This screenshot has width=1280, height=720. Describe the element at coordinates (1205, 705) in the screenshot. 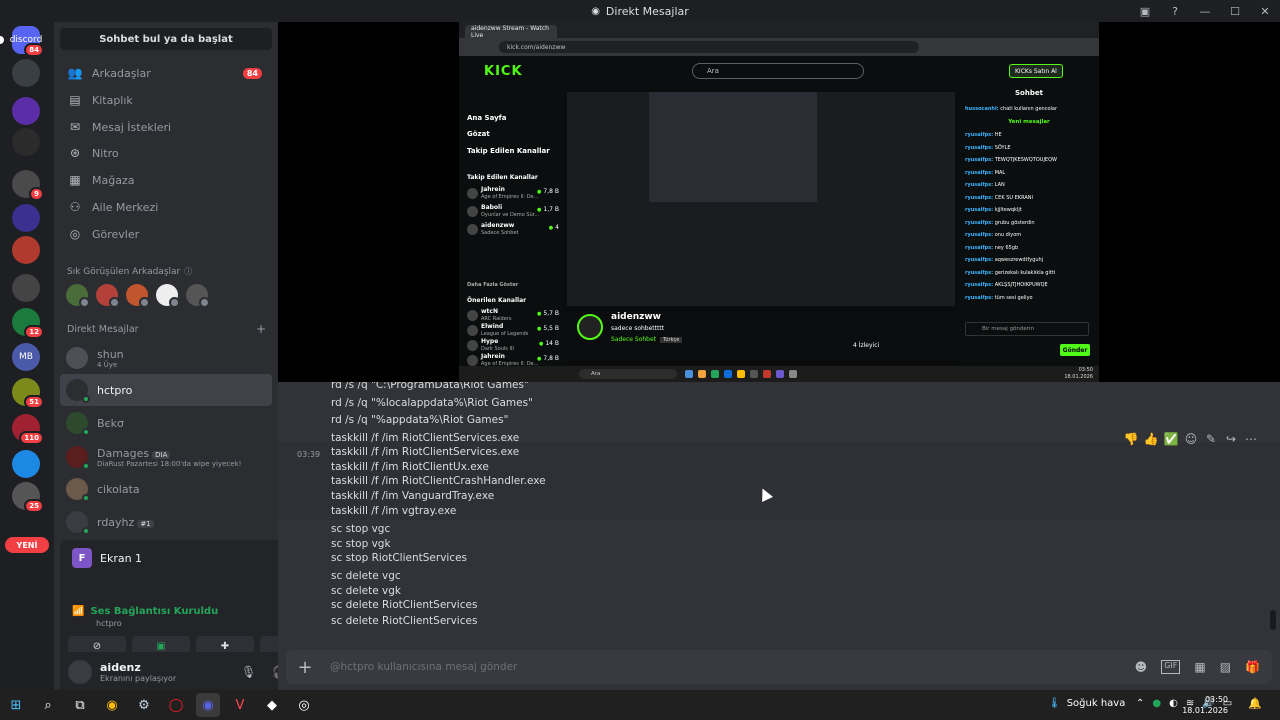

I see `taskbar-clock: 03:50 18.01.2026` at that location.